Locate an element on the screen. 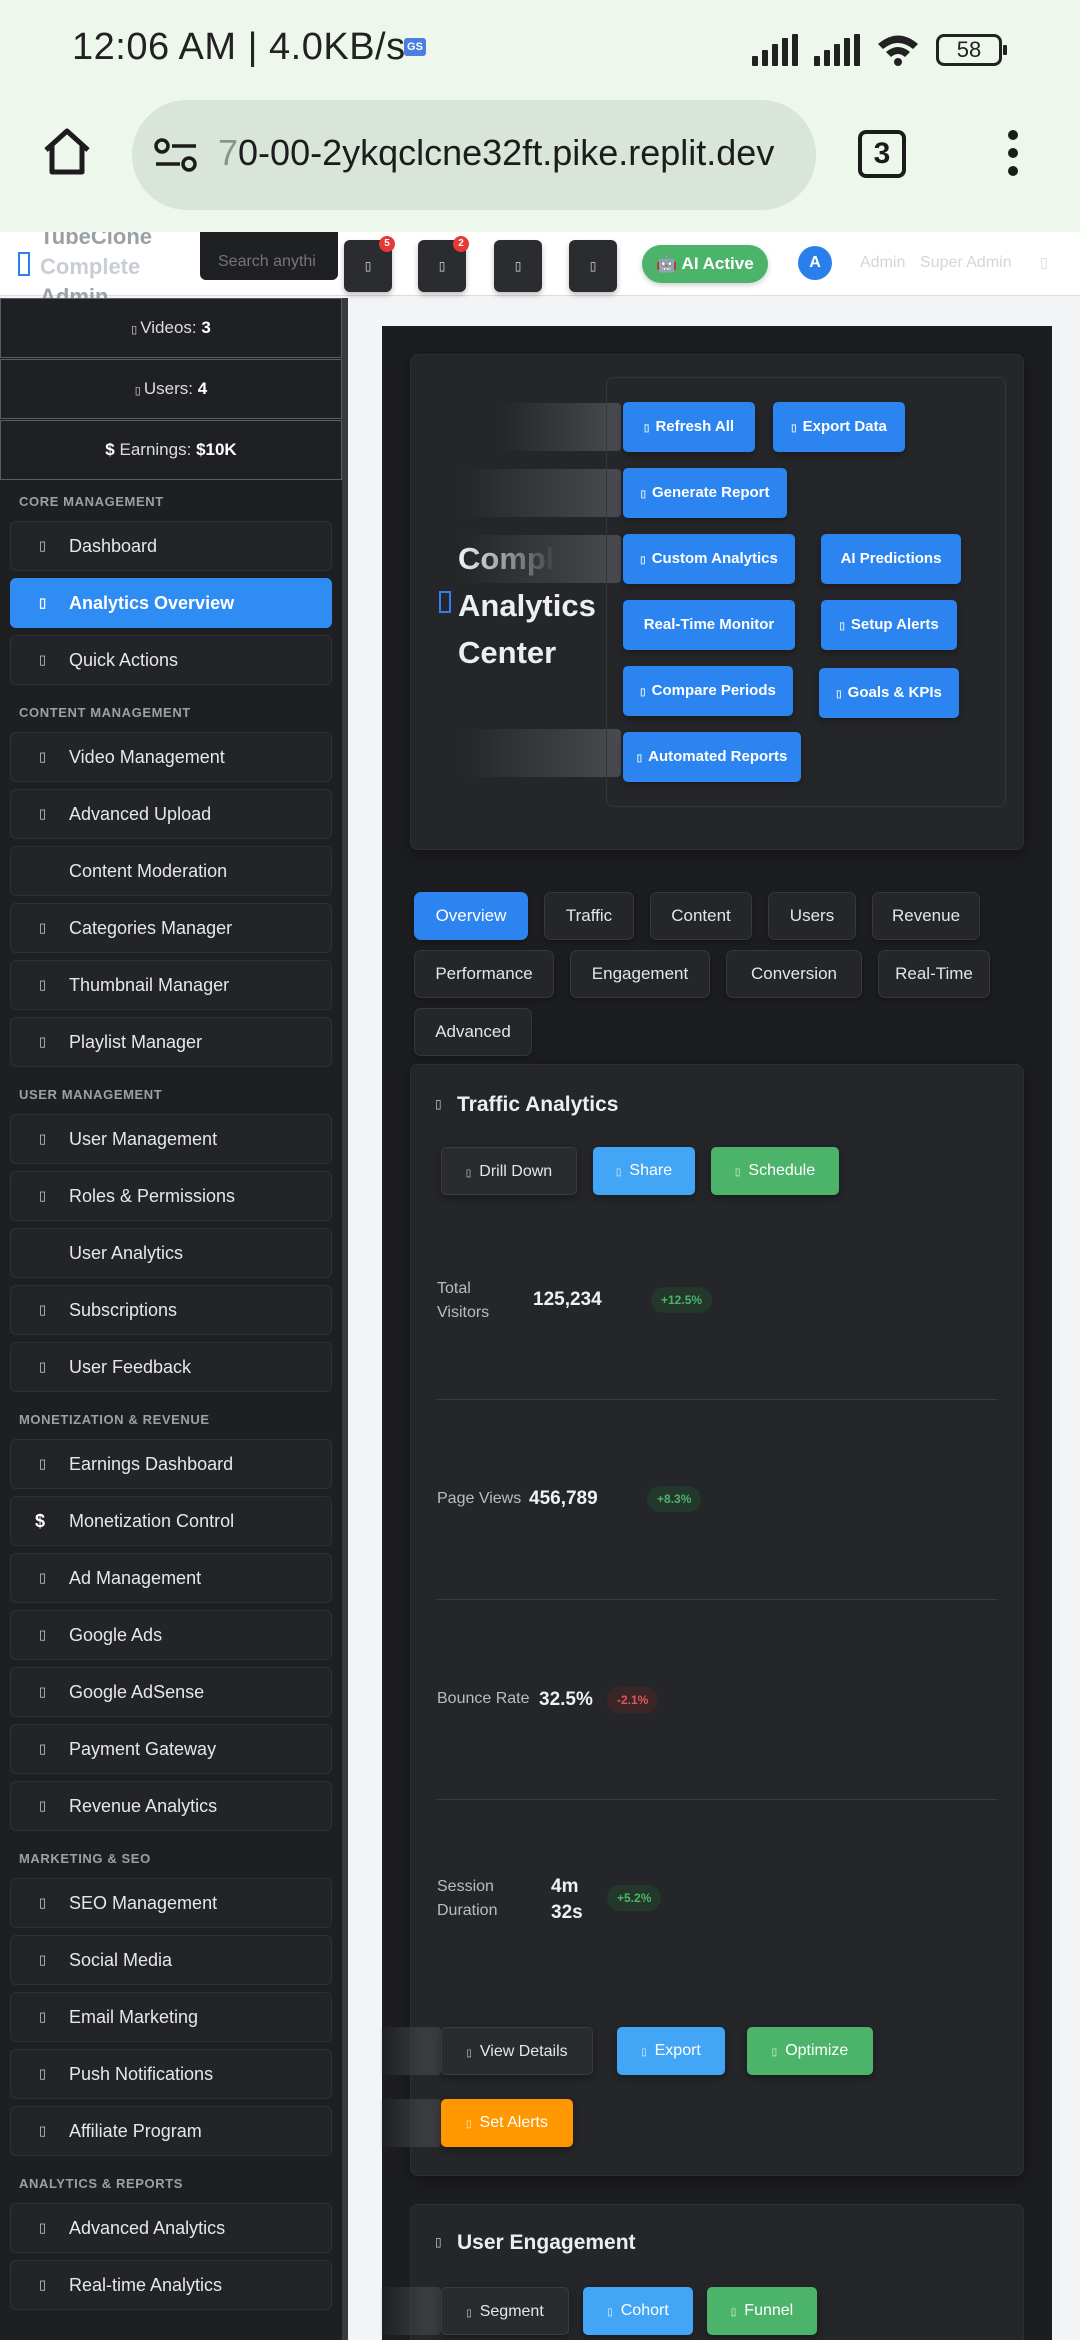 Image resolution: width=1080 pixels, height=2340 pixels. sidebar-item-label: Revenue Analytics is located at coordinates (143, 1806).